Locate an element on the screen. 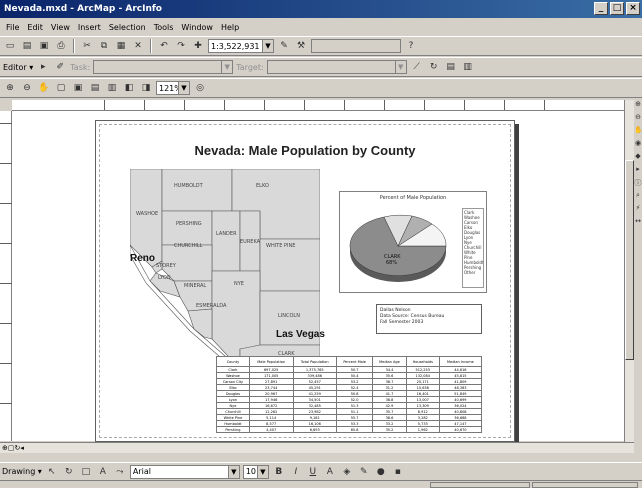 This screenshot has width=642, height=488. drawing-menu: Drawing ▾ is located at coordinates (22, 471).